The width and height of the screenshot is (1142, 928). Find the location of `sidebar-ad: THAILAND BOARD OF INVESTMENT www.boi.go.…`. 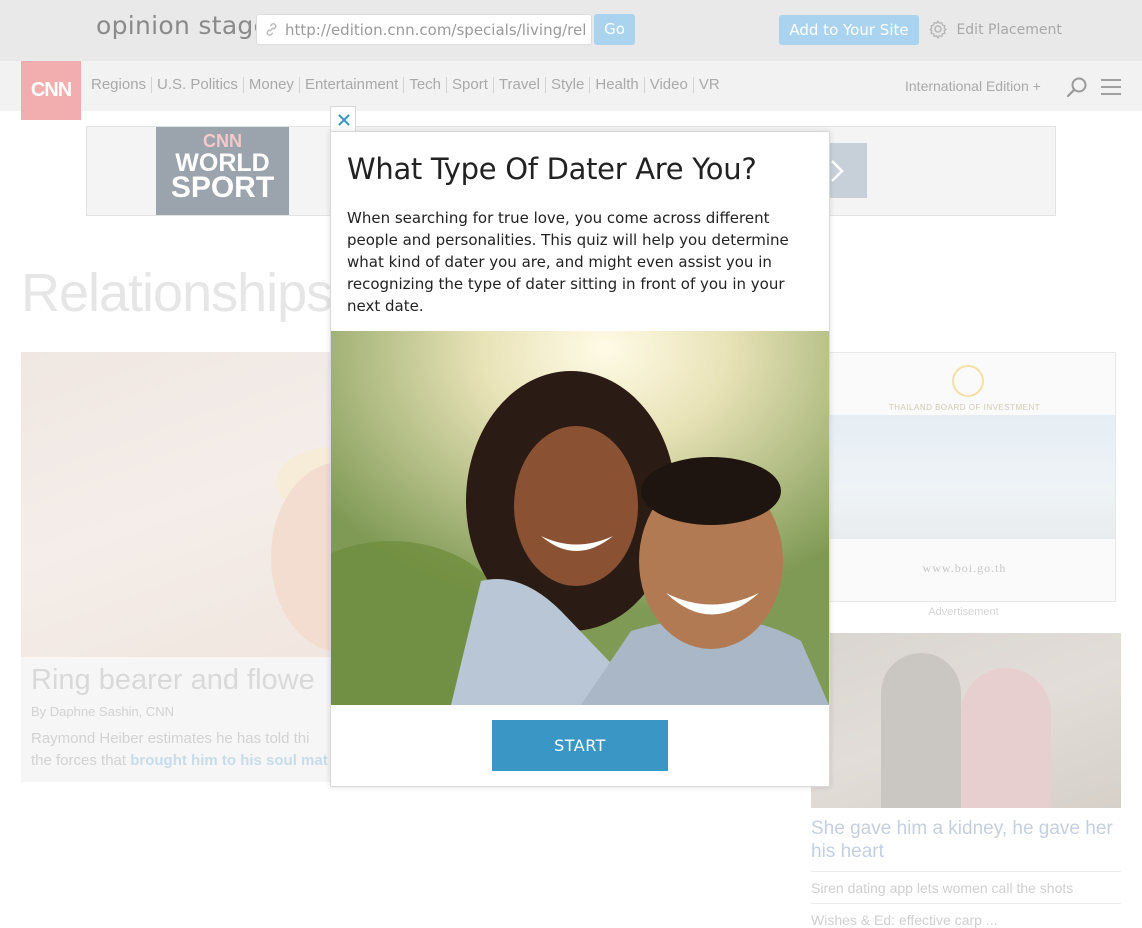

sidebar-ad: THAILAND BOARD OF INVESTMENT www.boi.go.… is located at coordinates (963, 477).